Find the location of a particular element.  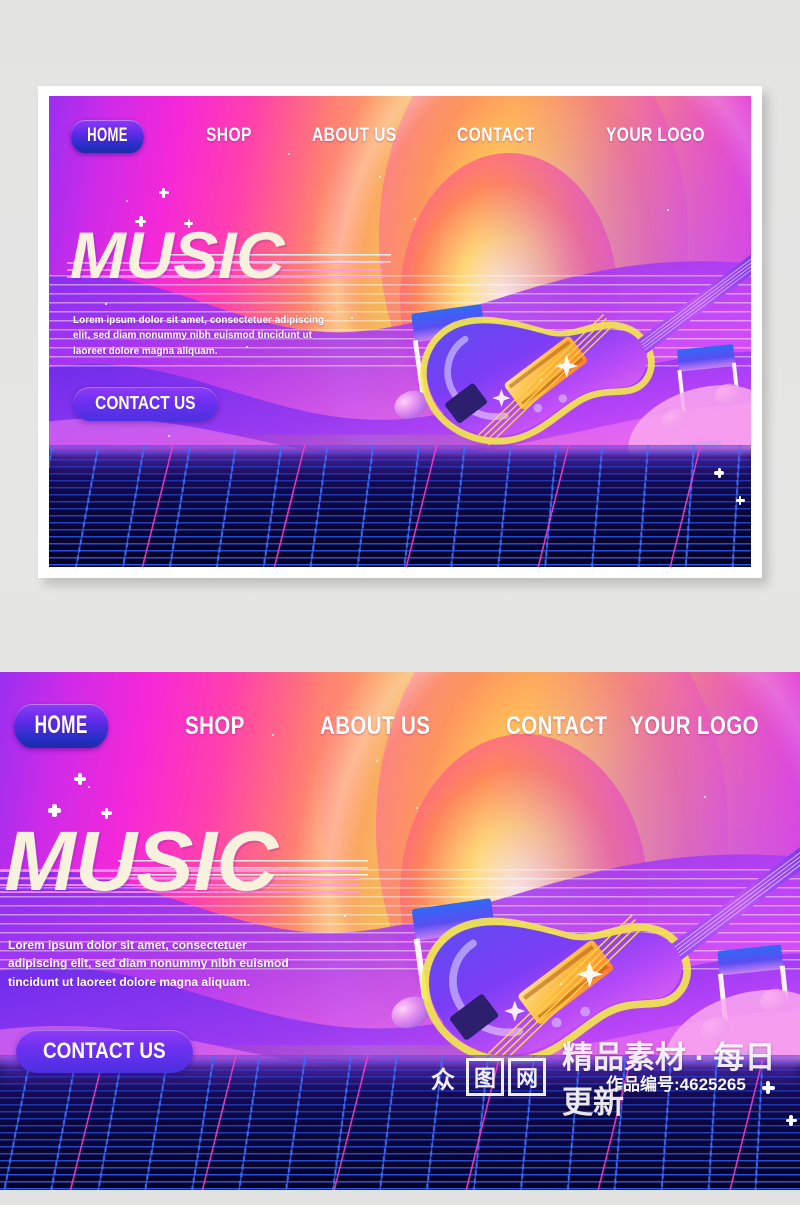

retro-grid-floor is located at coordinates (400, 505).